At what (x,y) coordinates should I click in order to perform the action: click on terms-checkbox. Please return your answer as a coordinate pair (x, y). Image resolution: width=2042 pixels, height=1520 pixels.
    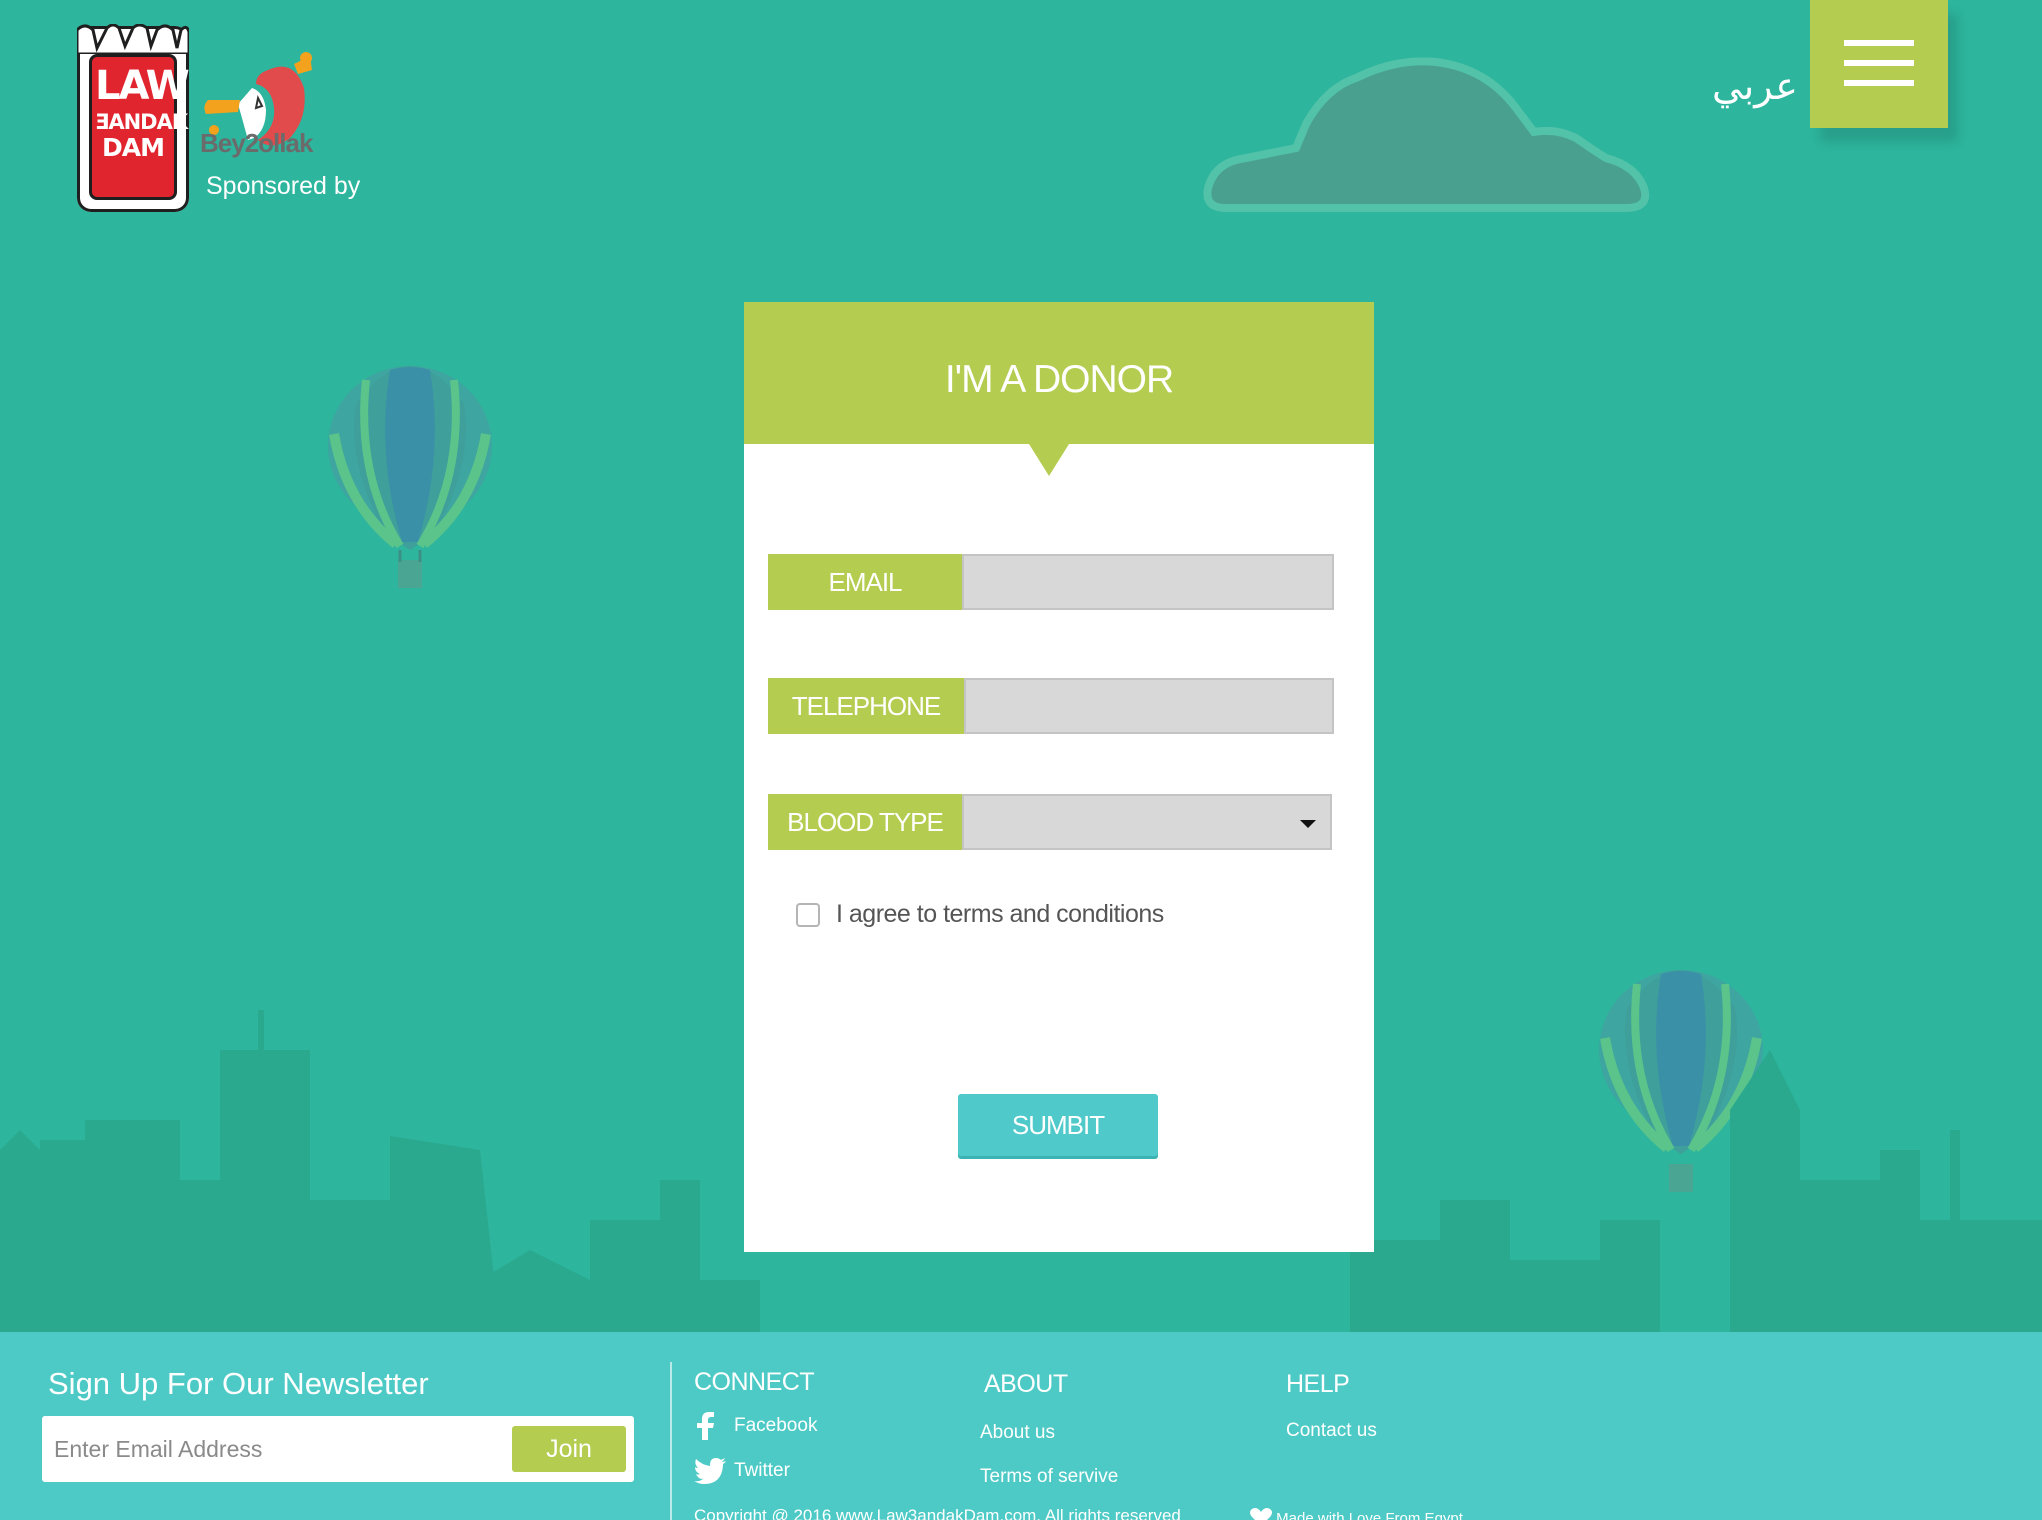
    Looking at the image, I should click on (808, 914).